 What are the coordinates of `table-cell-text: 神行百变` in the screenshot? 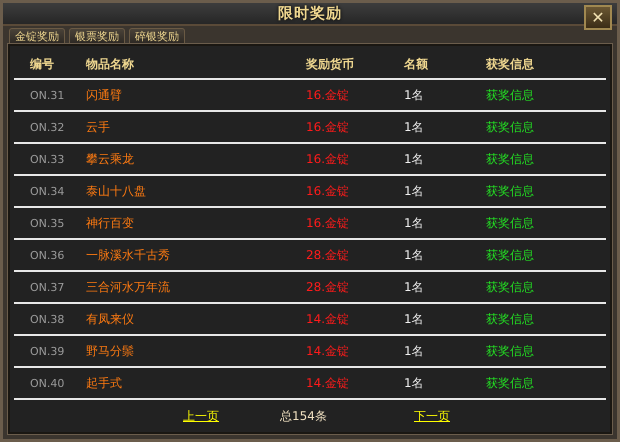 It's located at (110, 223).